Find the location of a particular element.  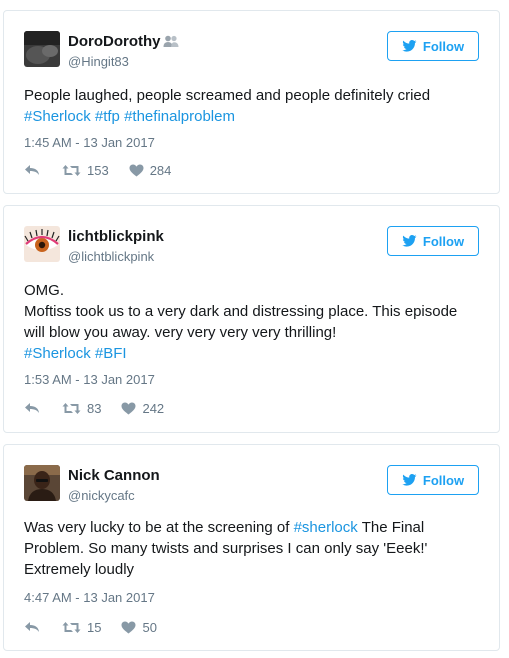

retweet-count: 83 is located at coordinates (94, 408).